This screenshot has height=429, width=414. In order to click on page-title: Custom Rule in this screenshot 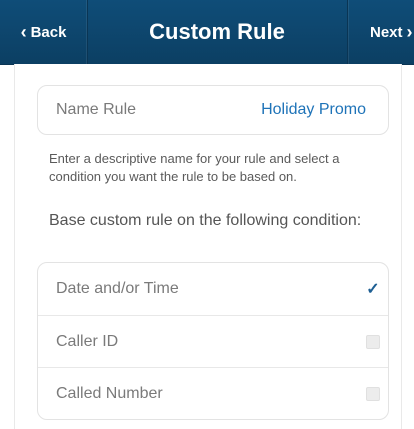, I will do `click(217, 31)`.